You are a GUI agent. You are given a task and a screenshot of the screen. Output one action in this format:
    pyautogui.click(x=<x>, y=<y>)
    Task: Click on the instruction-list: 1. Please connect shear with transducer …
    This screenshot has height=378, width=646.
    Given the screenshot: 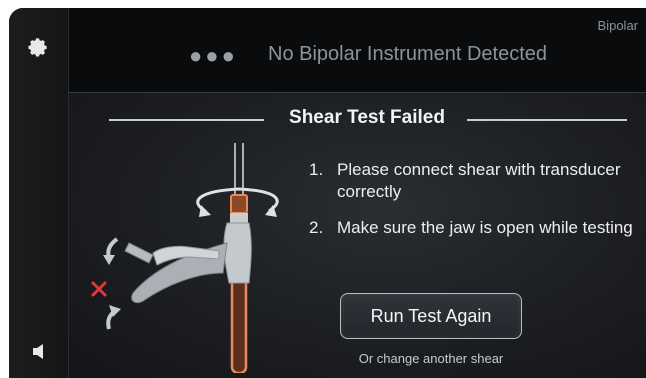 What is the action you would take?
    pyautogui.click(x=474, y=206)
    